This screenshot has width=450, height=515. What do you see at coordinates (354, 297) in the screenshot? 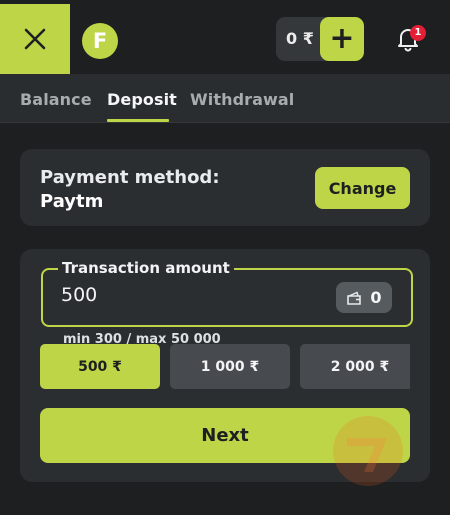
I see `wallet-icon` at bounding box center [354, 297].